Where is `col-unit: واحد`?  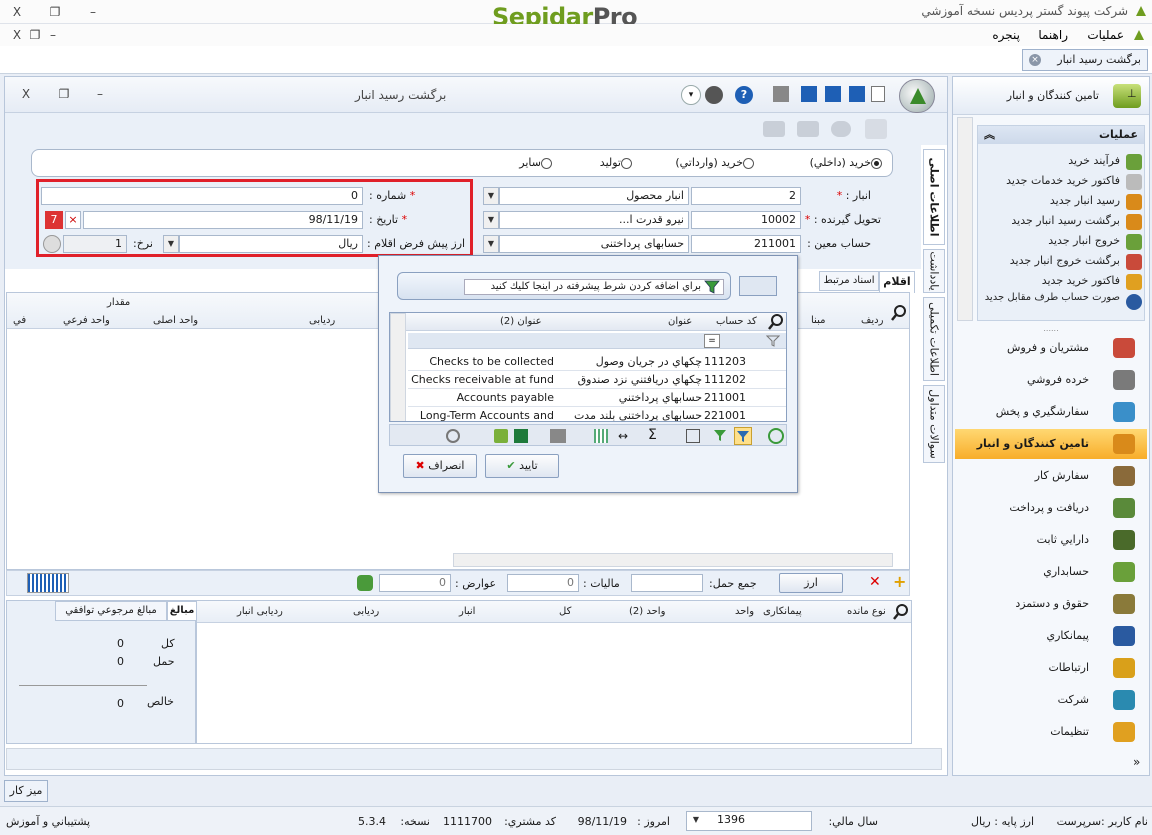 col-unit: واحد is located at coordinates (744, 611).